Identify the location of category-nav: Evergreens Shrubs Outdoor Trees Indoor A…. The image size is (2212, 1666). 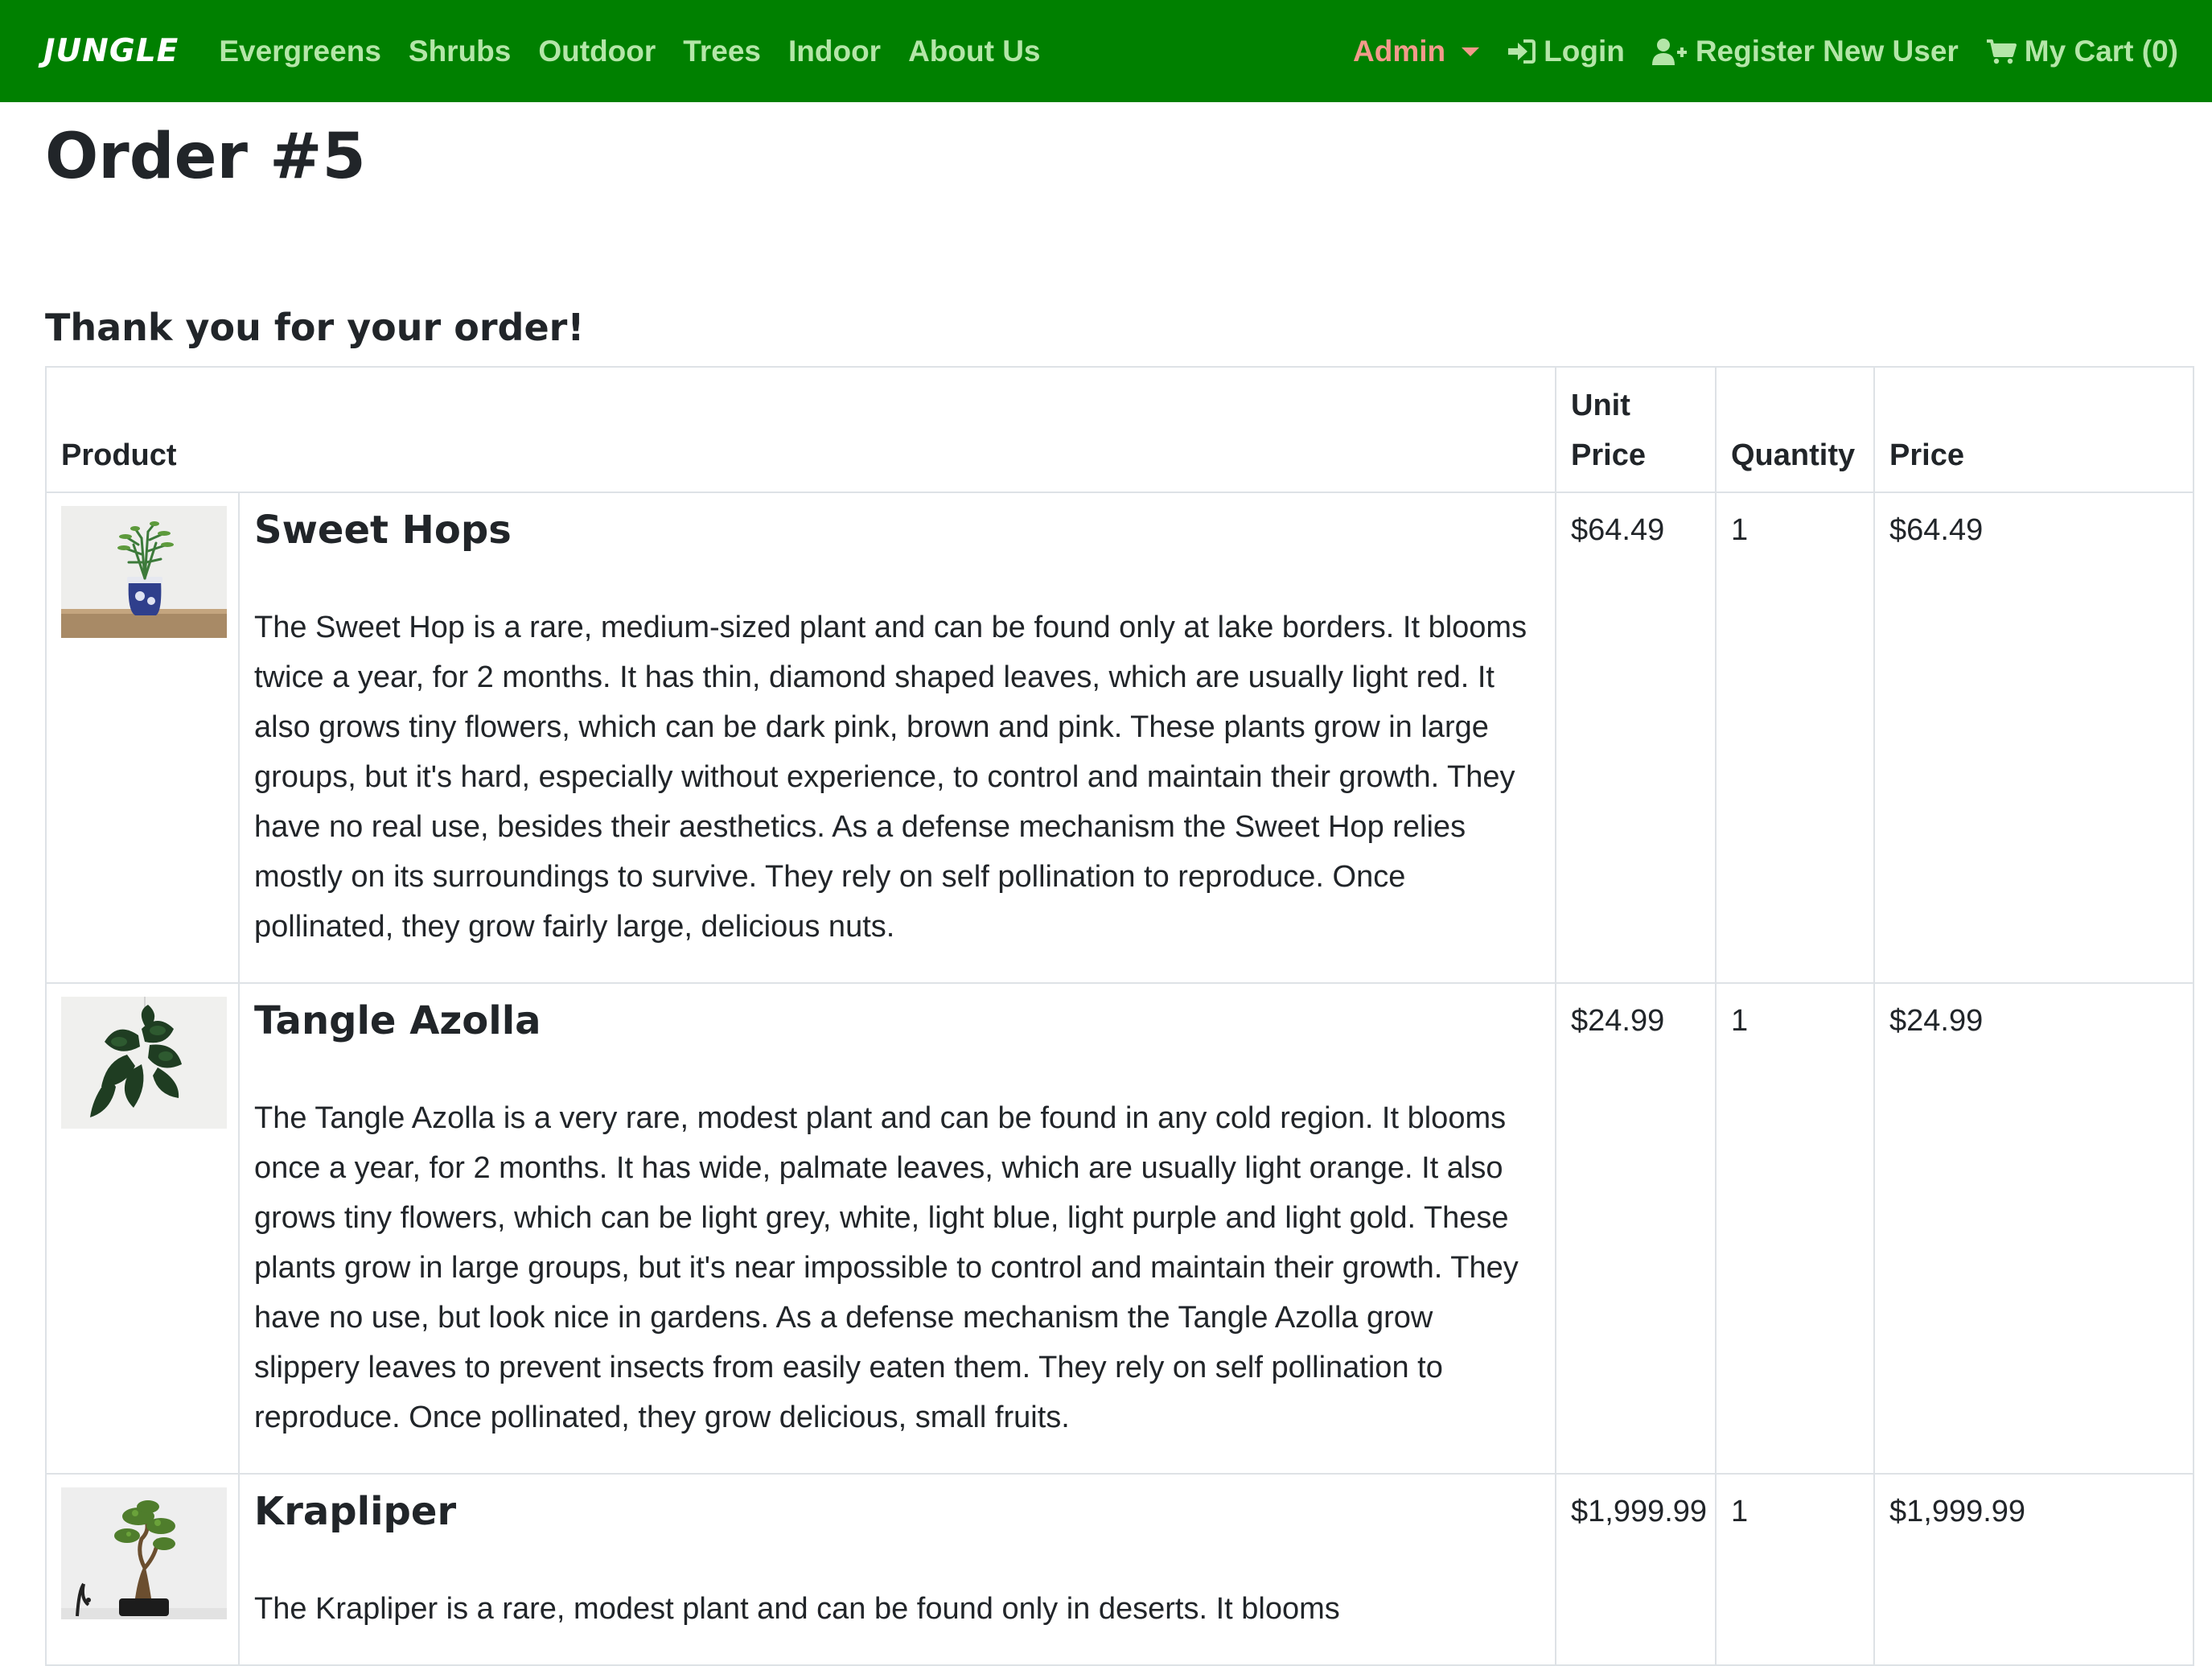
(643, 51).